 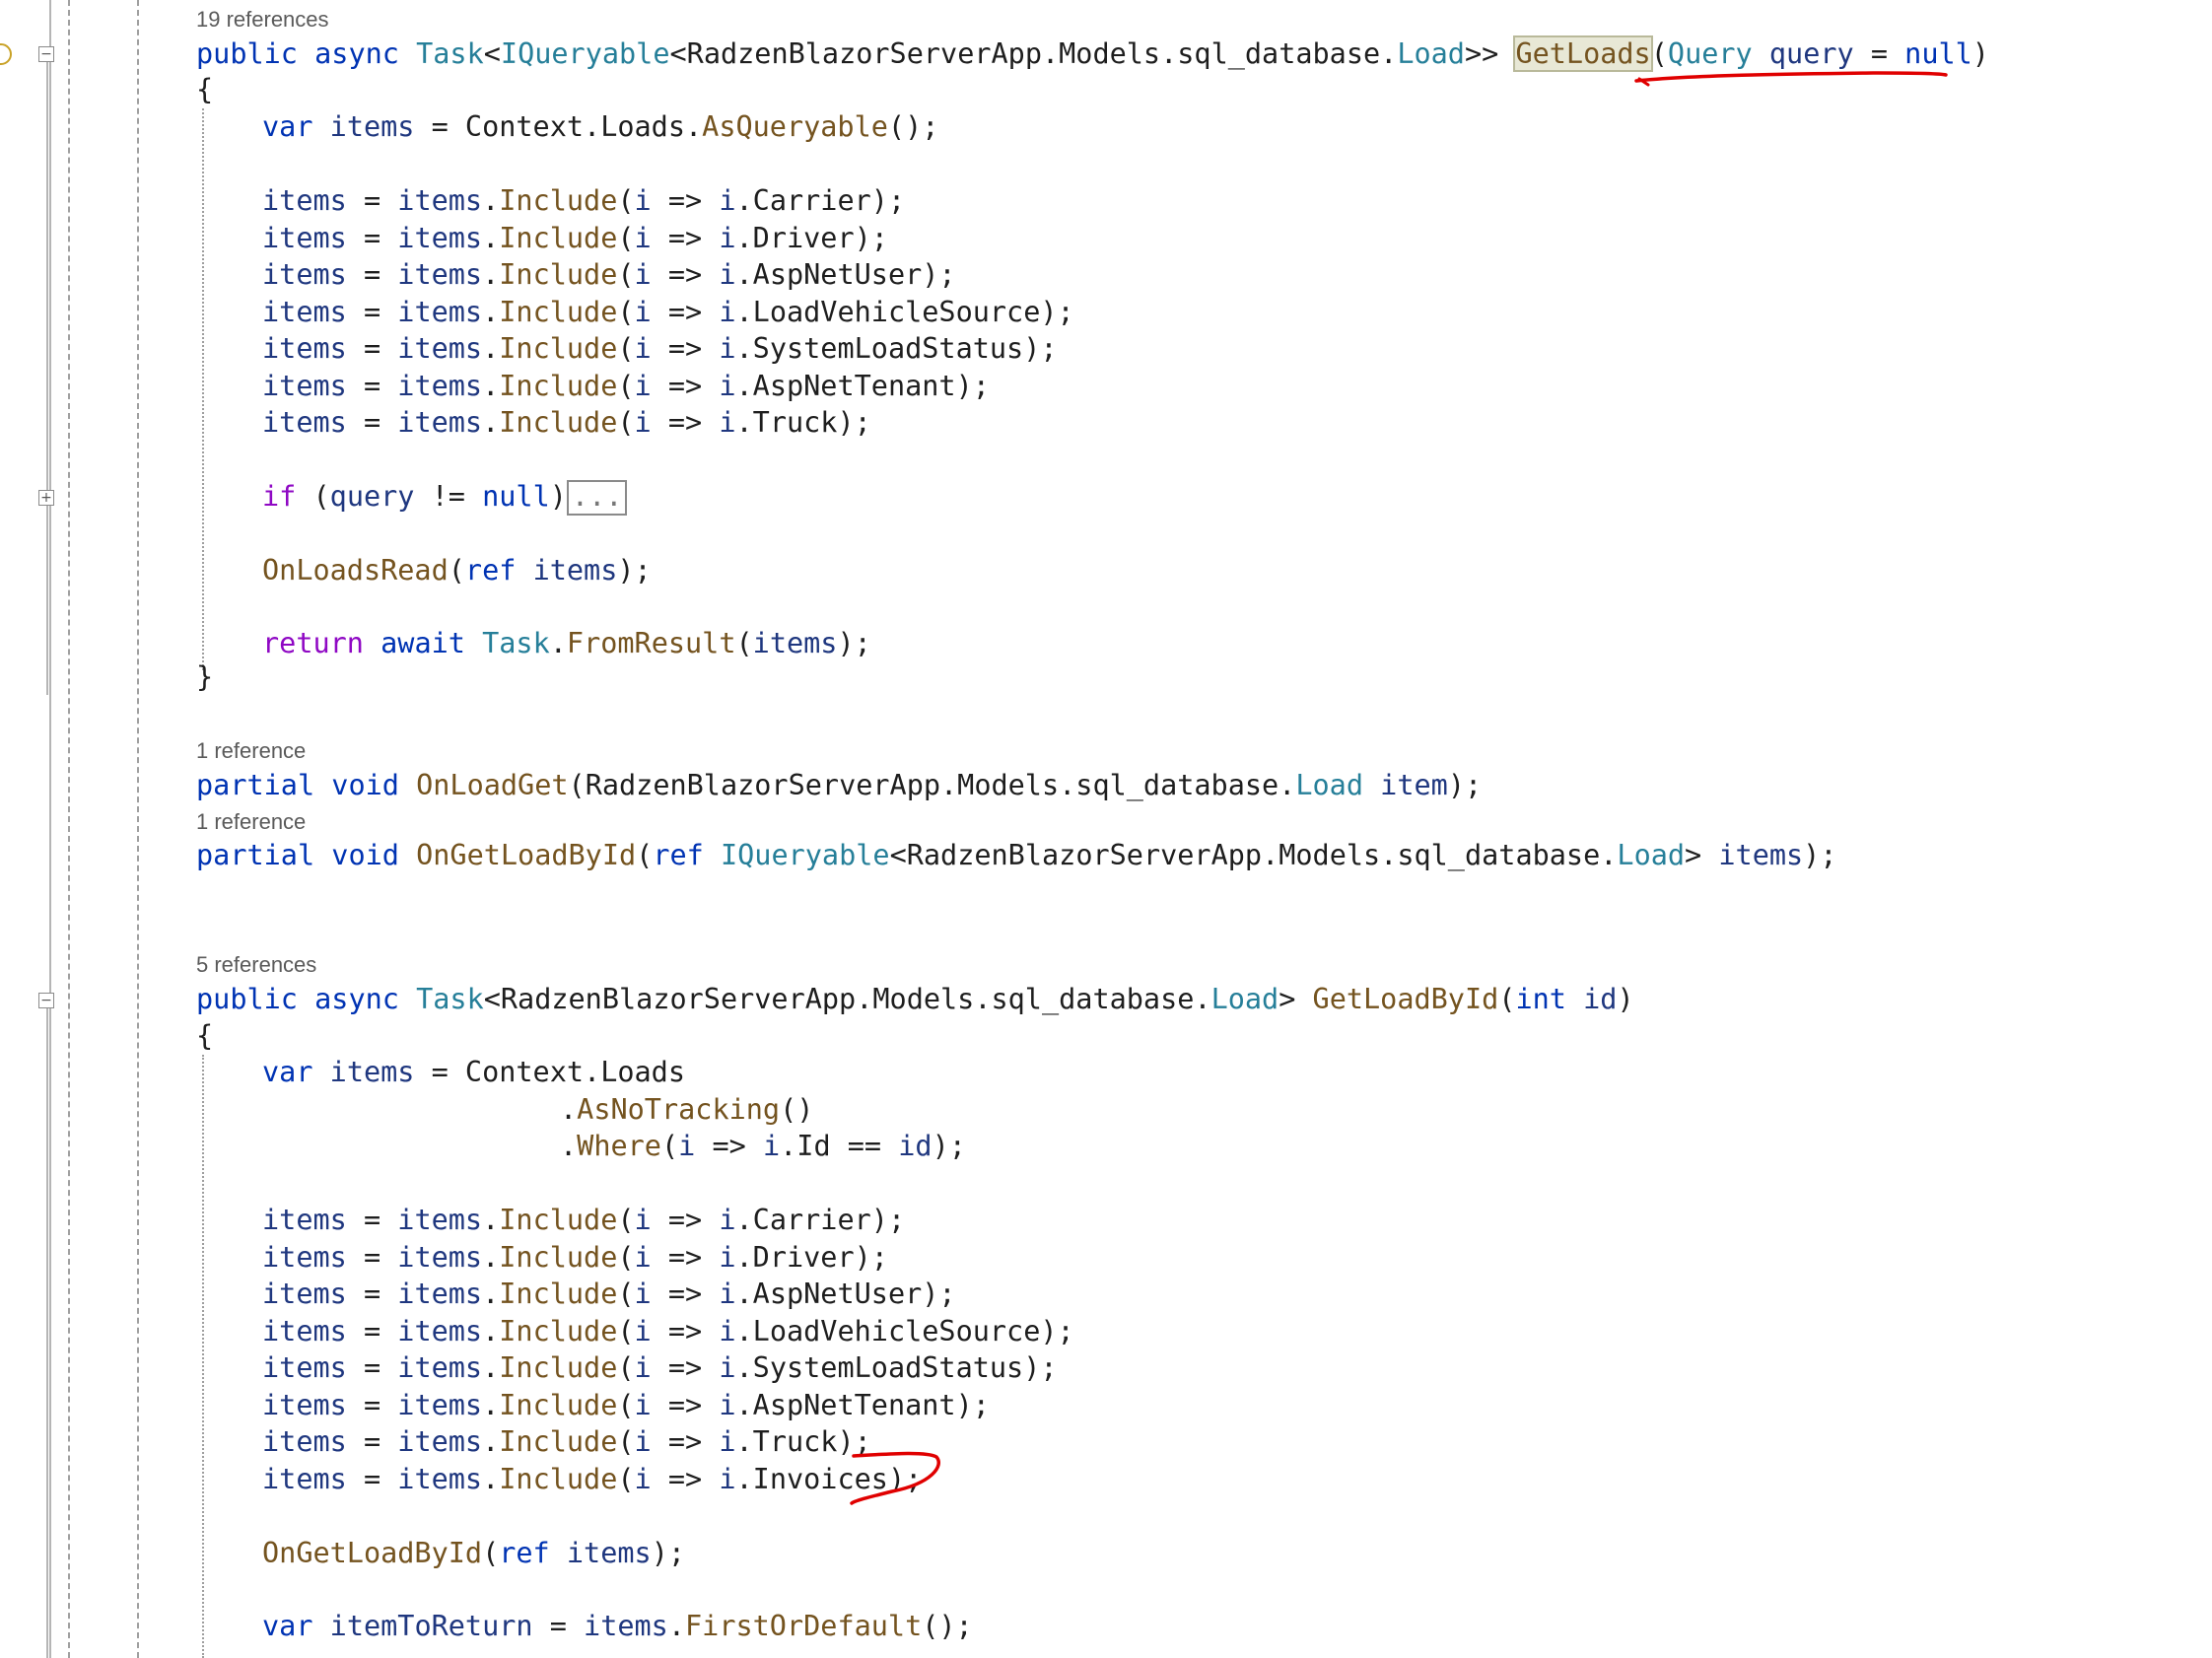 What do you see at coordinates (862, 1404) in the screenshot?
I see `member-access: .AspNetTenant);` at bounding box center [862, 1404].